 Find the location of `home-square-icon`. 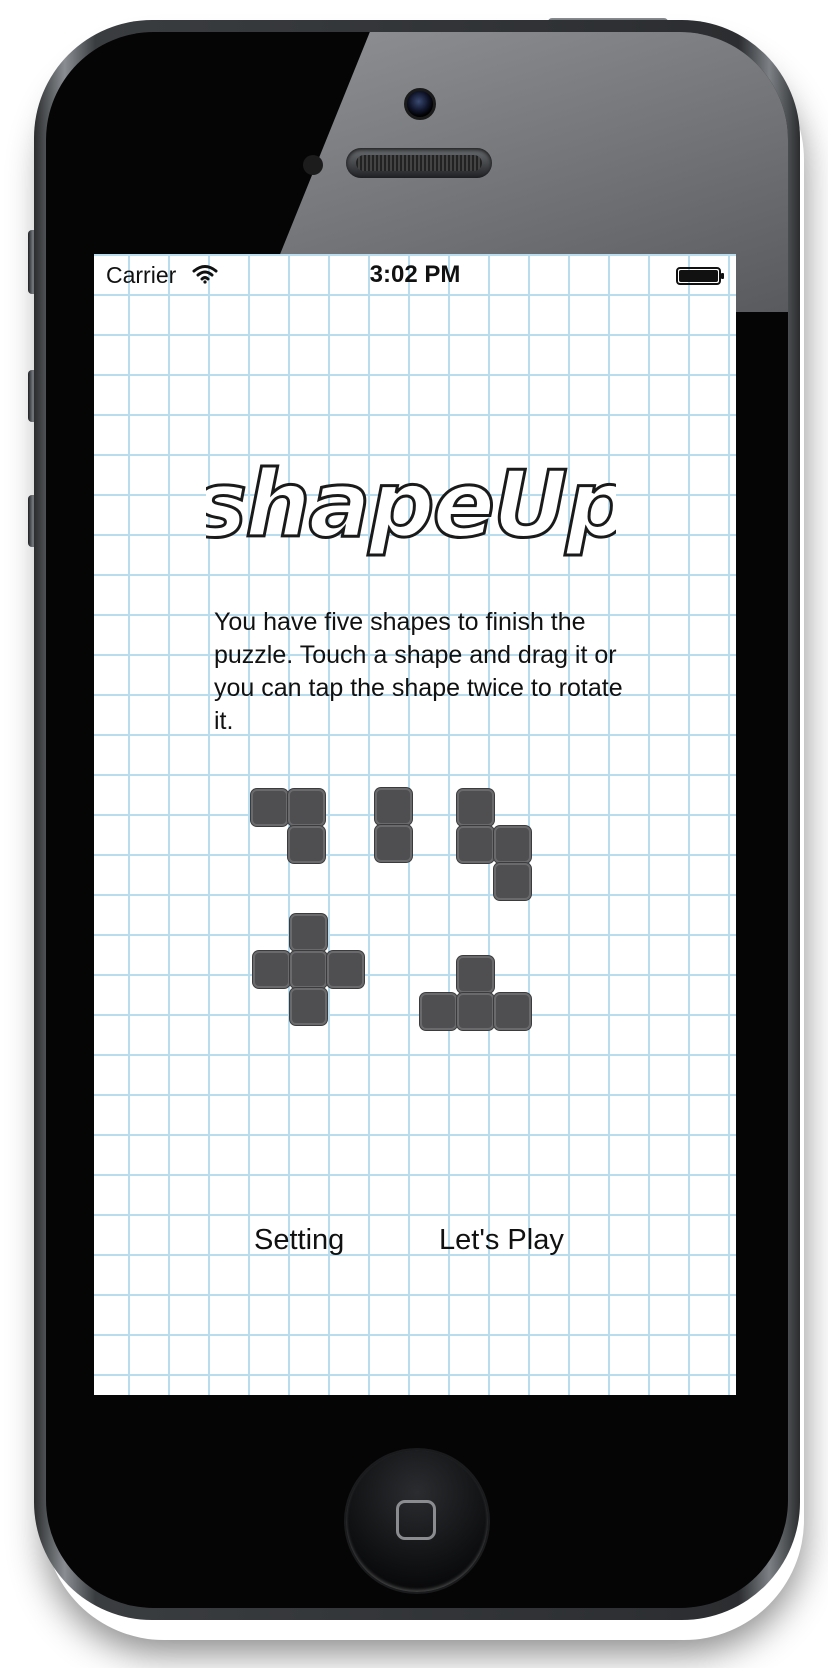

home-square-icon is located at coordinates (416, 1520).